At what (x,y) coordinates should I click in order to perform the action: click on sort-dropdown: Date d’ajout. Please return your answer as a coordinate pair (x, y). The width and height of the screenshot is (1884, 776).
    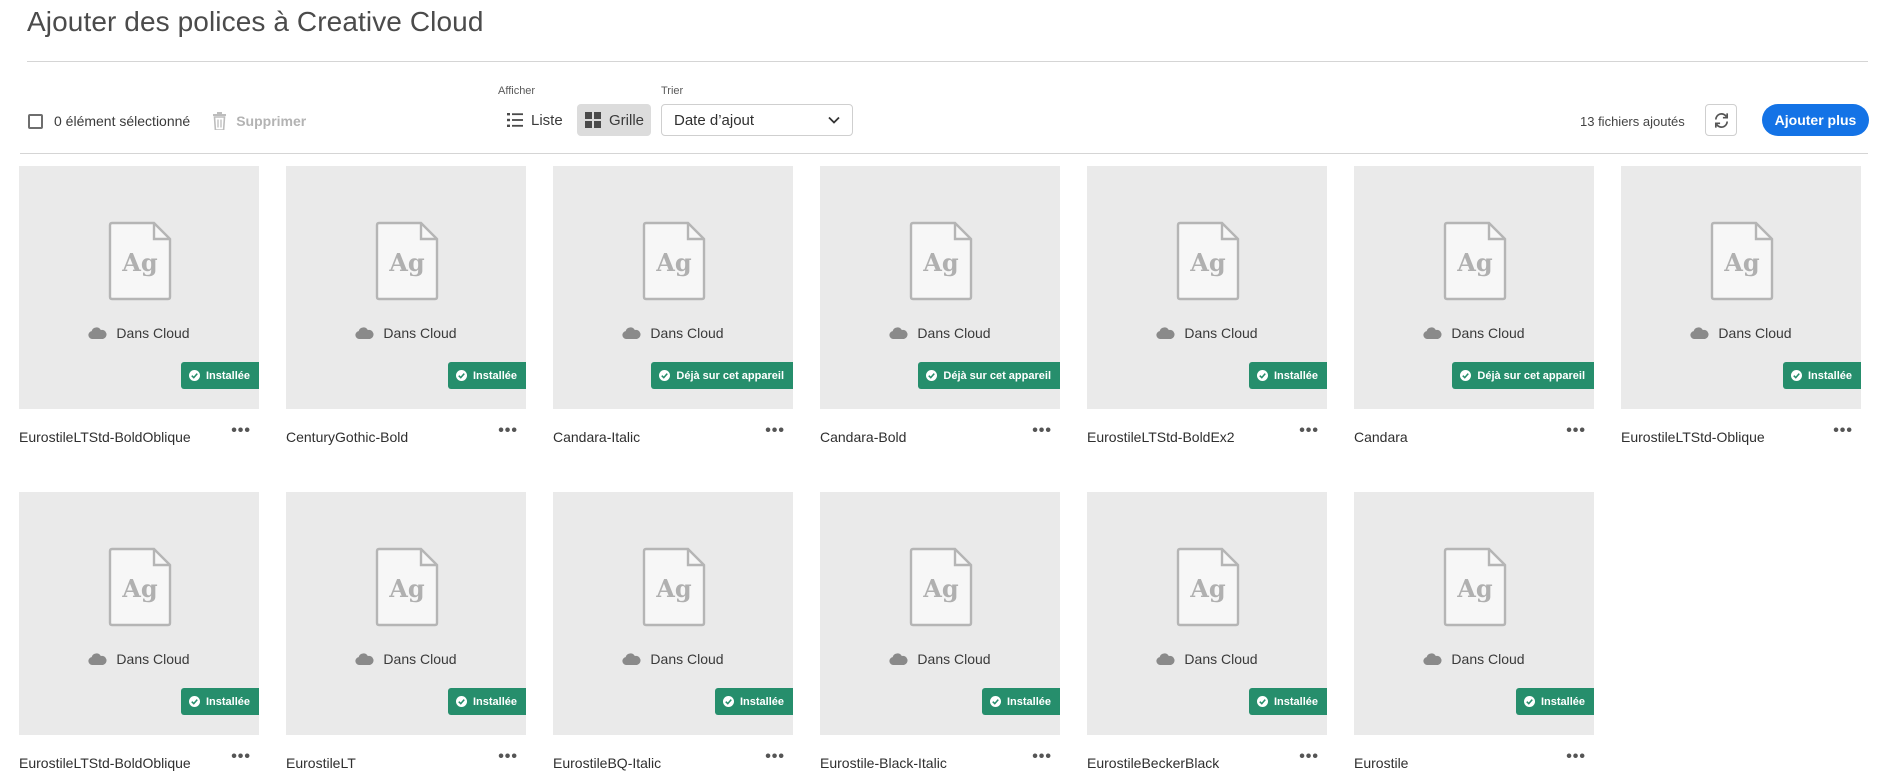
    Looking at the image, I should click on (757, 120).